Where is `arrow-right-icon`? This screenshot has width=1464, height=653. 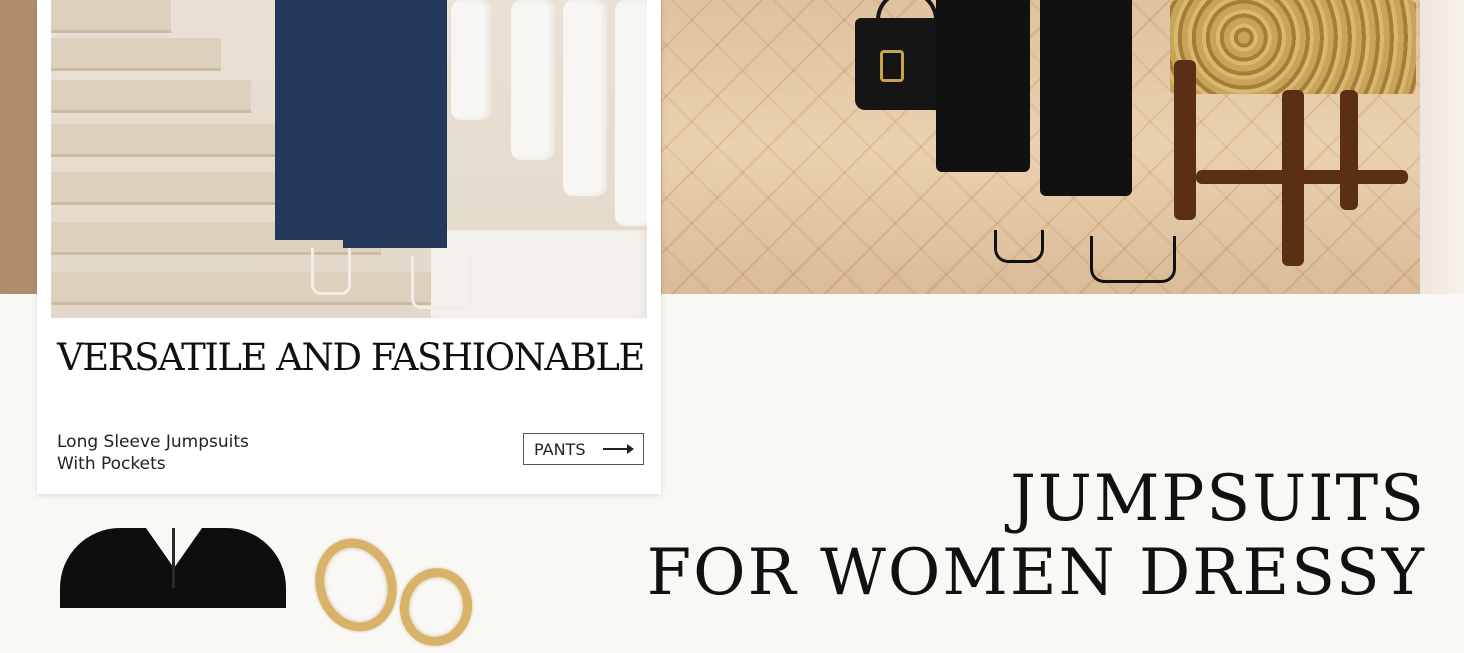 arrow-right-icon is located at coordinates (619, 449).